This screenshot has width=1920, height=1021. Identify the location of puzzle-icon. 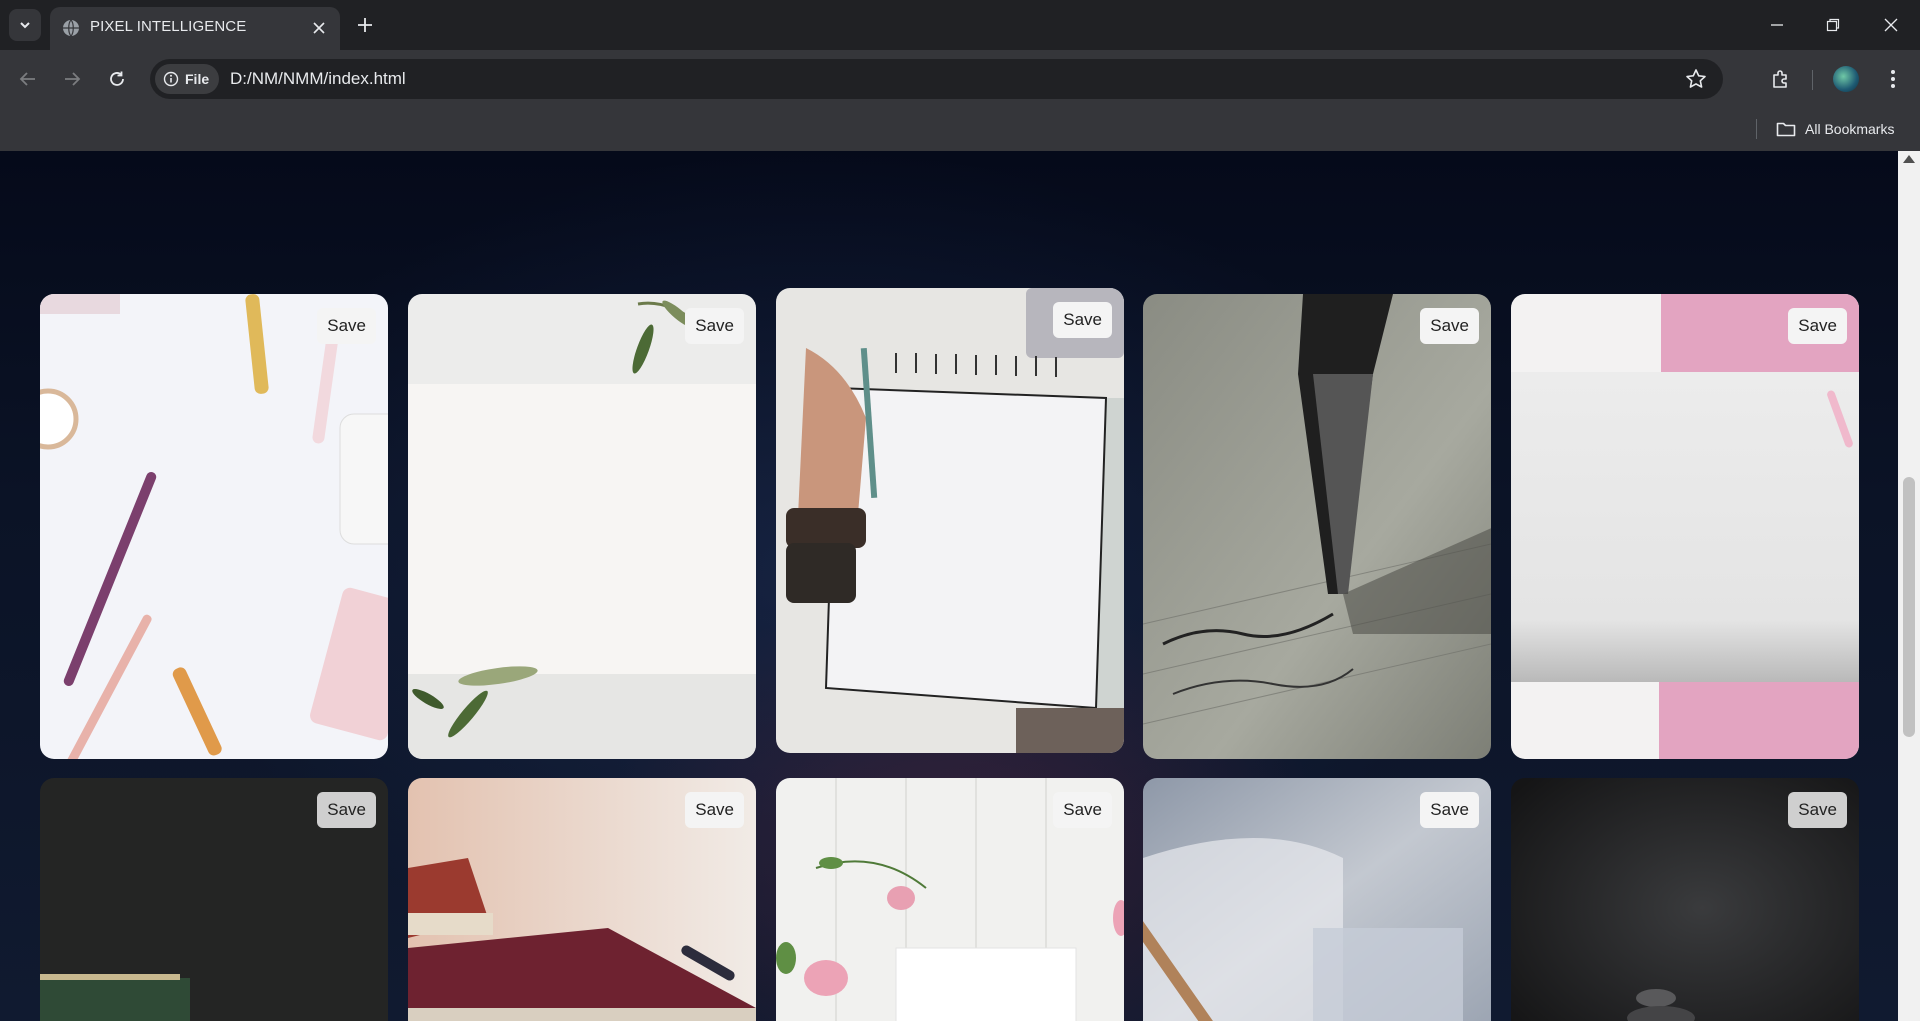
(1780, 79).